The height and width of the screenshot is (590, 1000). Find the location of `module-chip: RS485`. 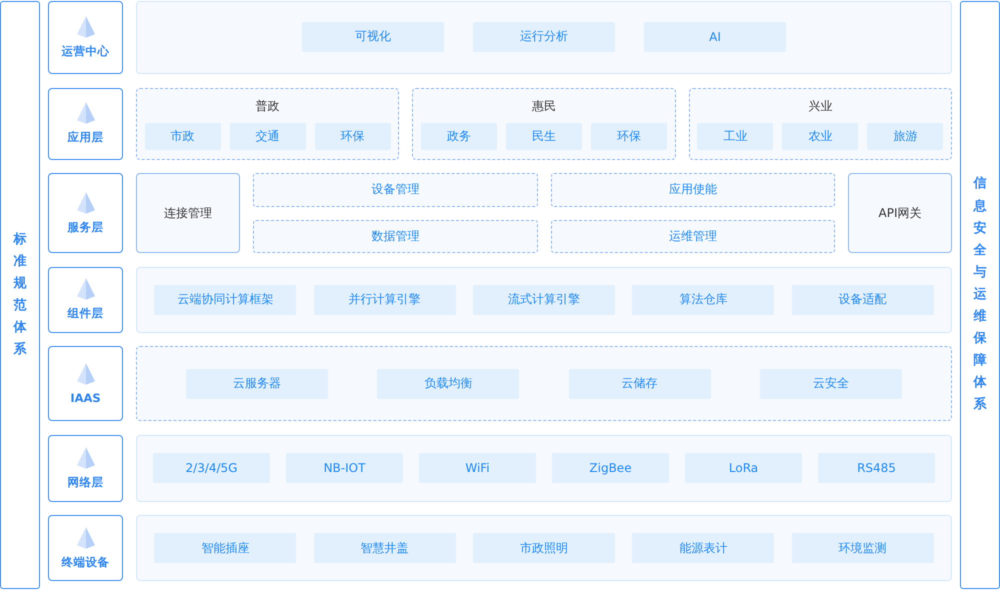

module-chip: RS485 is located at coordinates (876, 468).